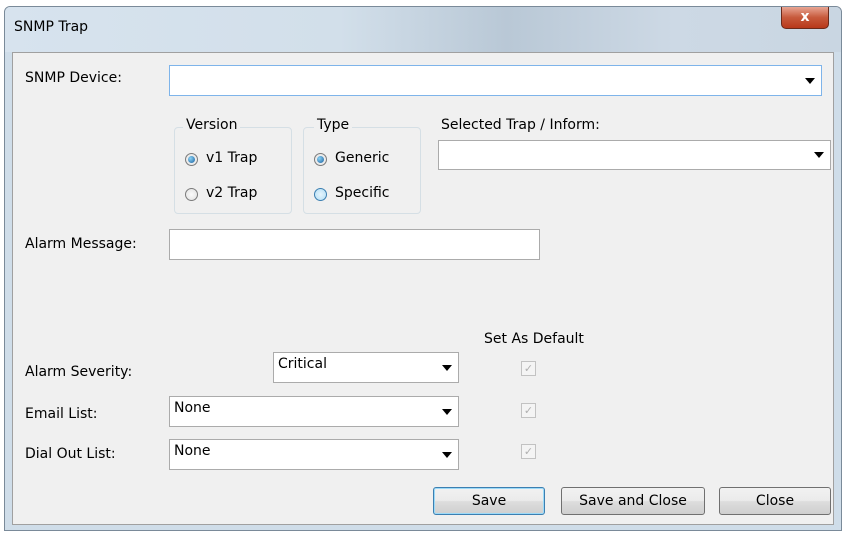 The width and height of the screenshot is (845, 534). I want to click on snmp-device-combo, so click(495, 80).